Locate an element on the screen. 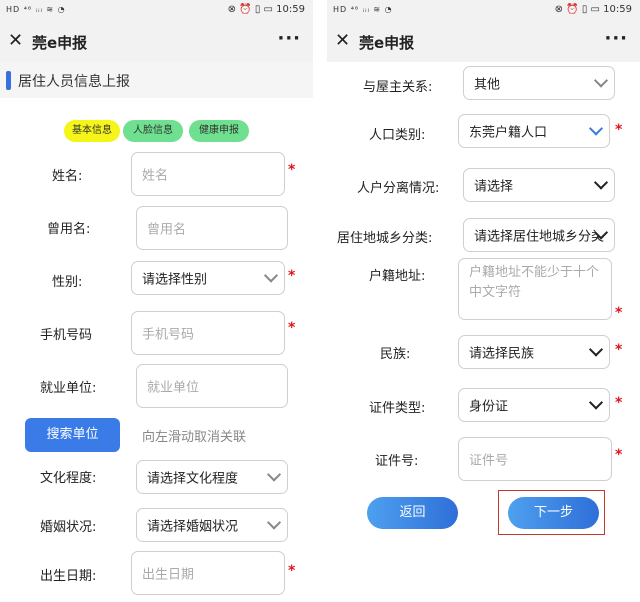 This screenshot has height=602, width=640. gender-label: 性别: is located at coordinates (67, 282).